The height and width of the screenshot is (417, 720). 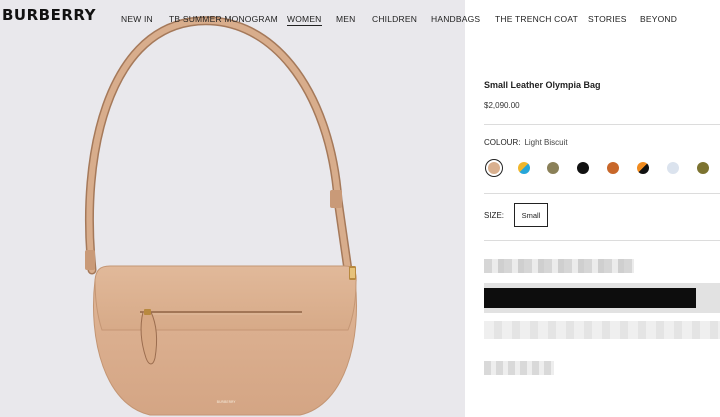 I want to click on colour-label: COLOUR: Light Biscuit, so click(x=526, y=142).